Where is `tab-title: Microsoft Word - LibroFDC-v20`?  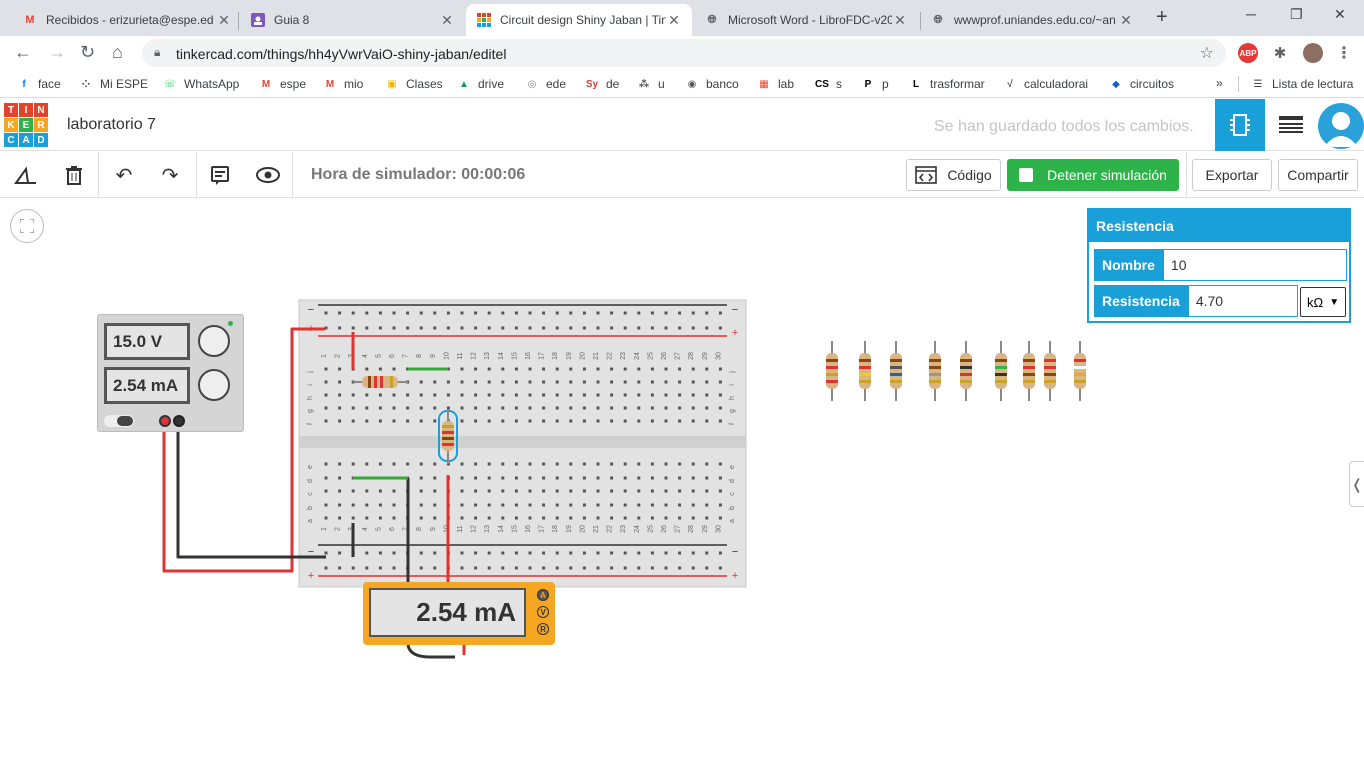 tab-title: Microsoft Word - LibroFDC-v20 is located at coordinates (810, 20).